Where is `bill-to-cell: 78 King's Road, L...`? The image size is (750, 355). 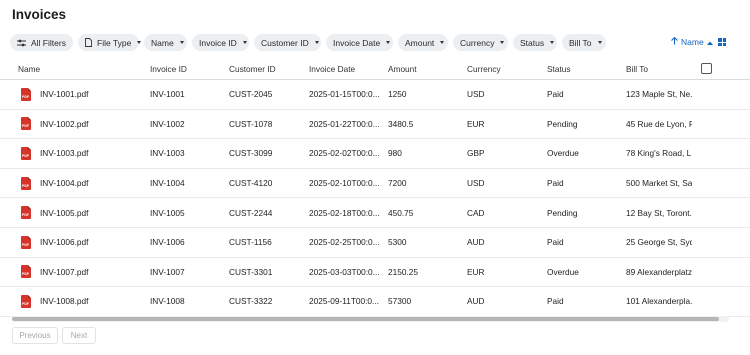
bill-to-cell: 78 King's Road, L... is located at coordinates (659, 153).